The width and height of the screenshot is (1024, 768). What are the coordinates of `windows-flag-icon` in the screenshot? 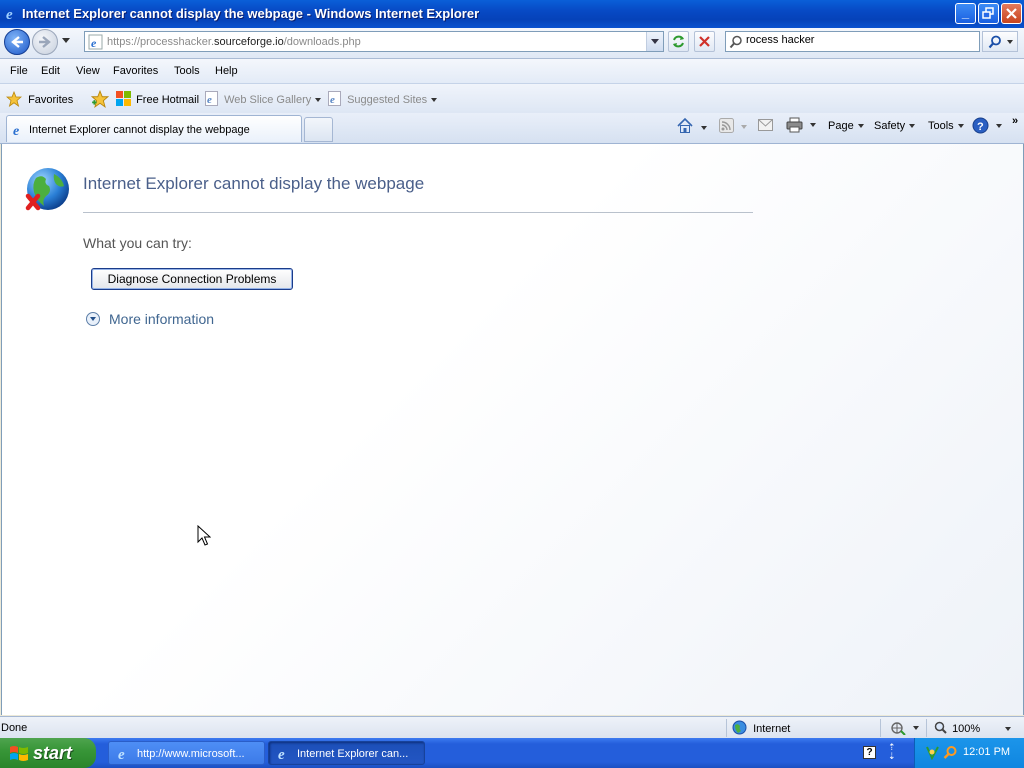 It's located at (19, 753).